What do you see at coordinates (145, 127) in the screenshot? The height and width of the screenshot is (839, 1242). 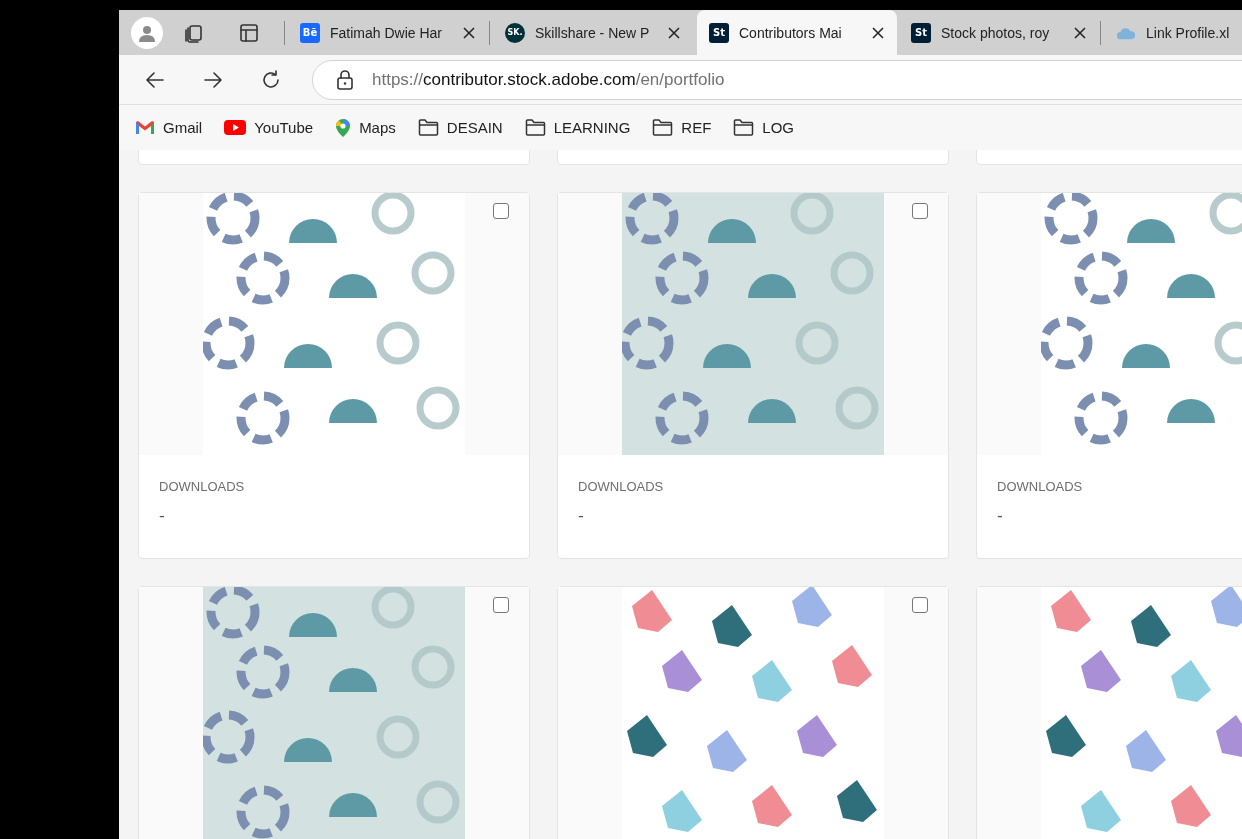 I see `gmail-icon` at bounding box center [145, 127].